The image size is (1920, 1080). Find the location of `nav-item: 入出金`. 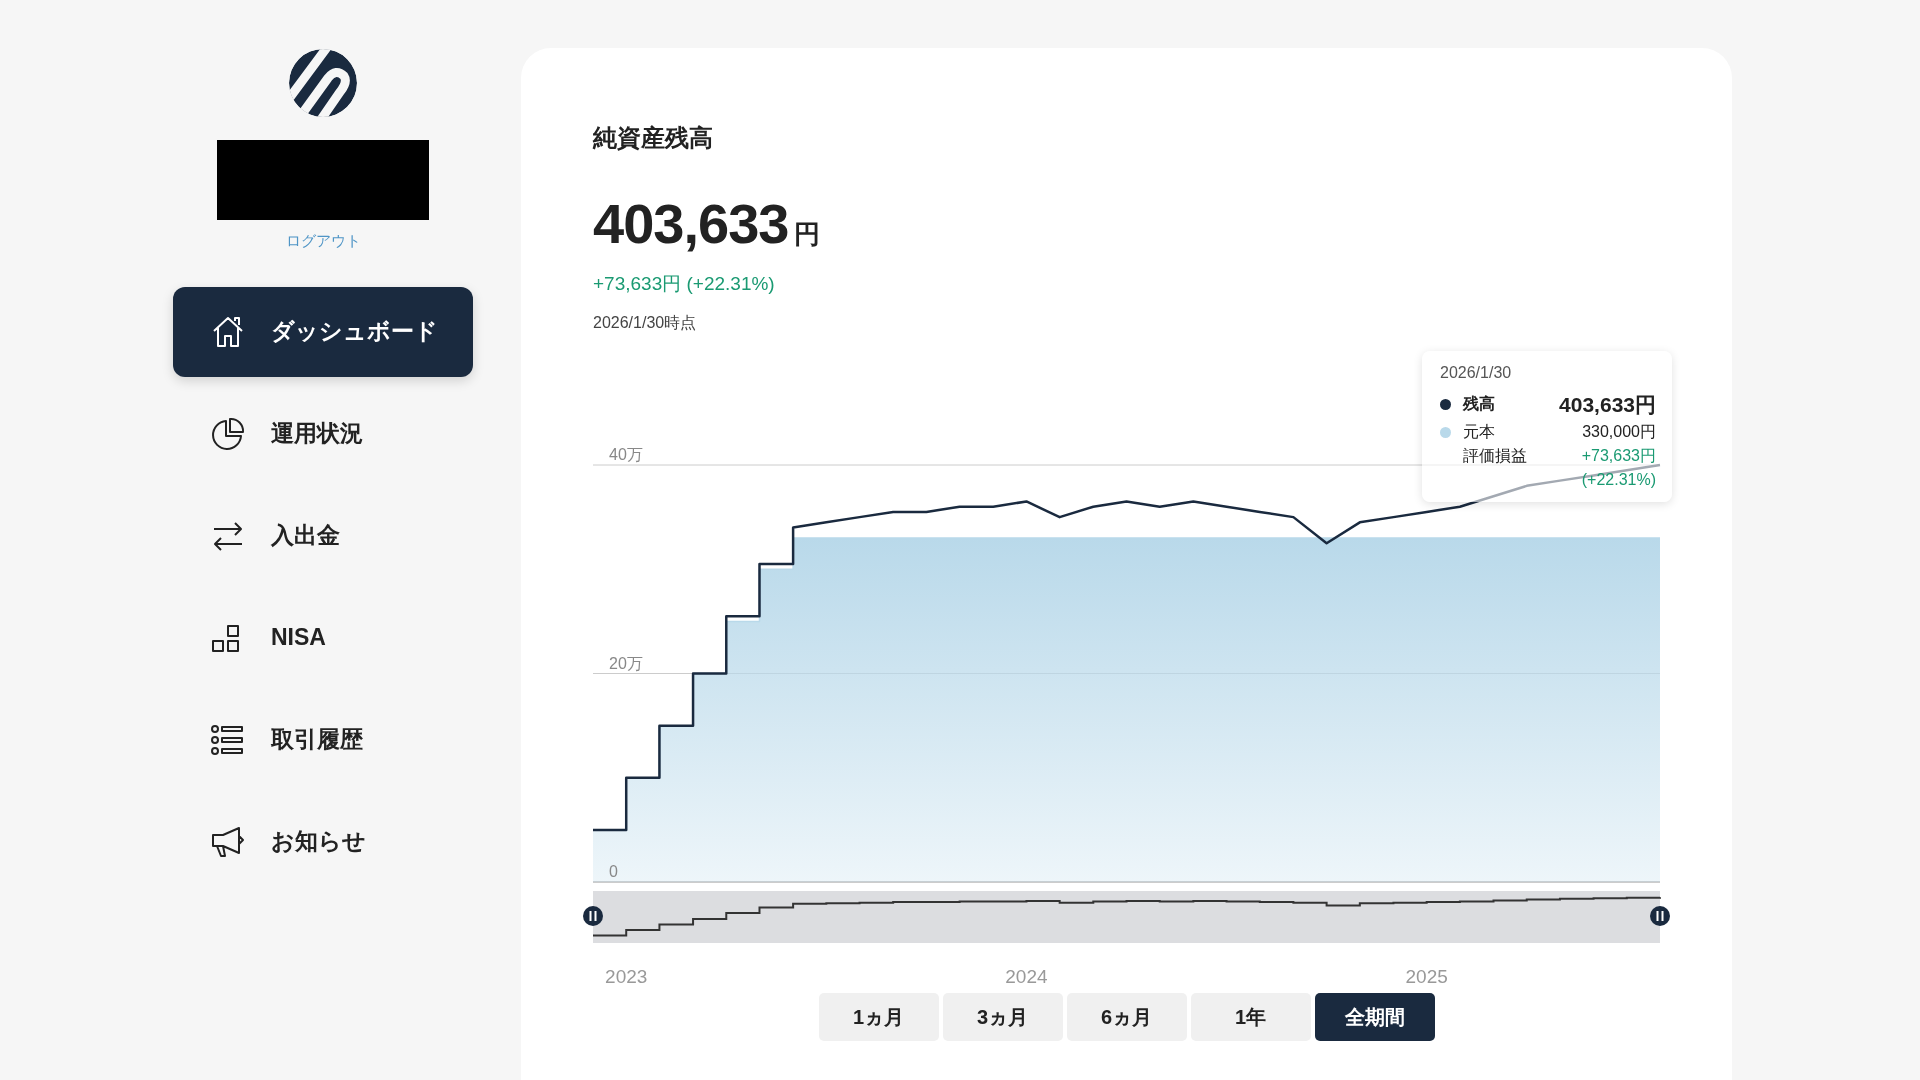

nav-item: 入出金 is located at coordinates (323, 535).